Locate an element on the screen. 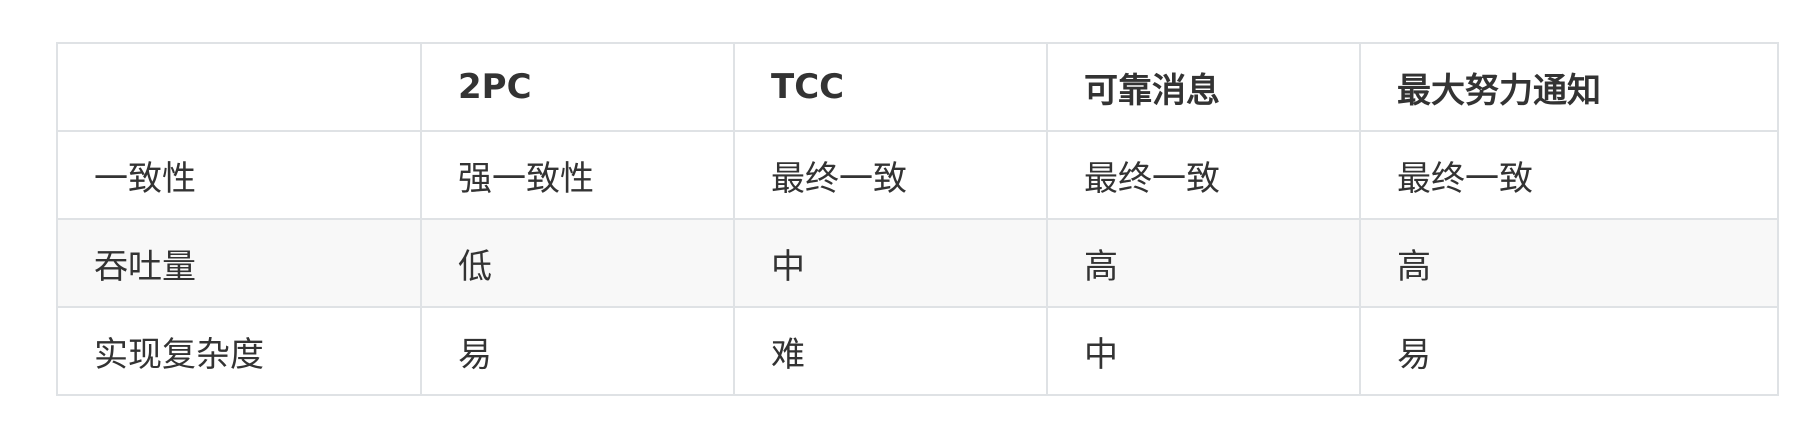 The image size is (1806, 422). row-label-cell: 一致性 is located at coordinates (239, 175).